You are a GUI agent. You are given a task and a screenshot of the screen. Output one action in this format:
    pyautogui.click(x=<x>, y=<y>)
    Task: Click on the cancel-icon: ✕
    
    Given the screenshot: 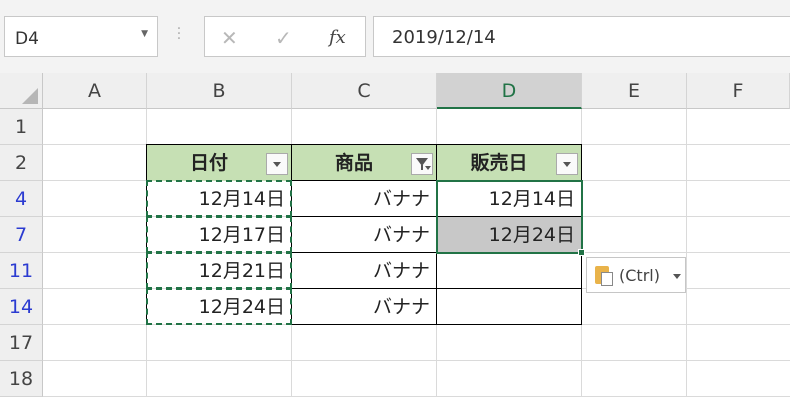 What is the action you would take?
    pyautogui.click(x=229, y=38)
    